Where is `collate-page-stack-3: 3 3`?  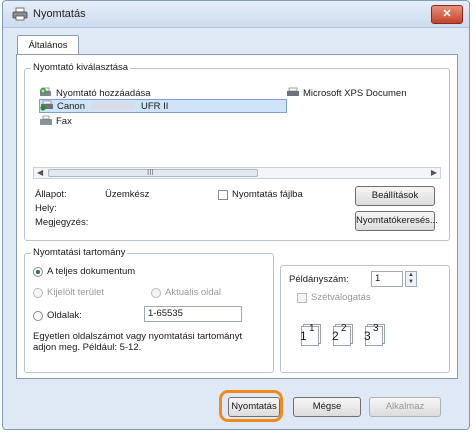
collate-page-stack-3: 3 3 is located at coordinates (373, 334).